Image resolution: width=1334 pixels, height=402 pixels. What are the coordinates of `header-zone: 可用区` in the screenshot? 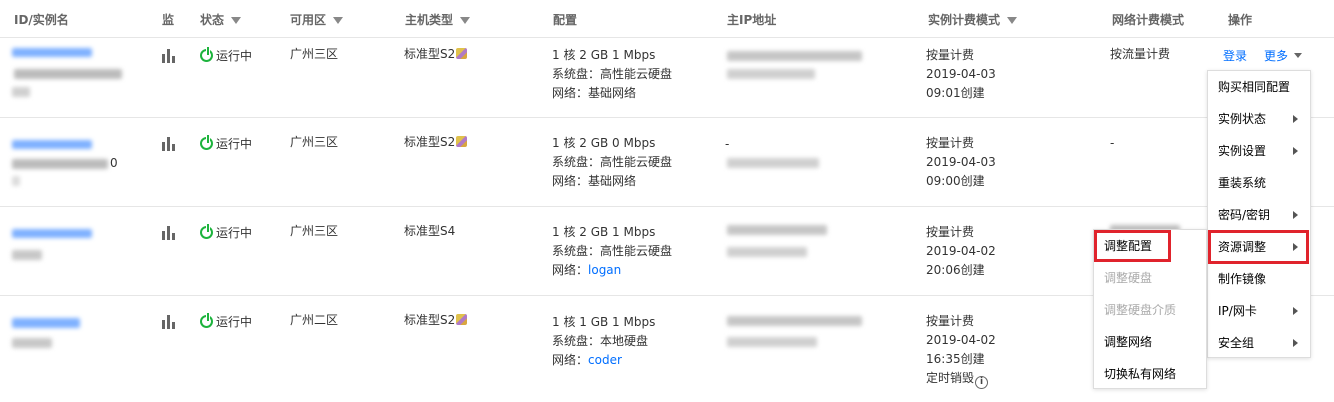 It's located at (317, 19).